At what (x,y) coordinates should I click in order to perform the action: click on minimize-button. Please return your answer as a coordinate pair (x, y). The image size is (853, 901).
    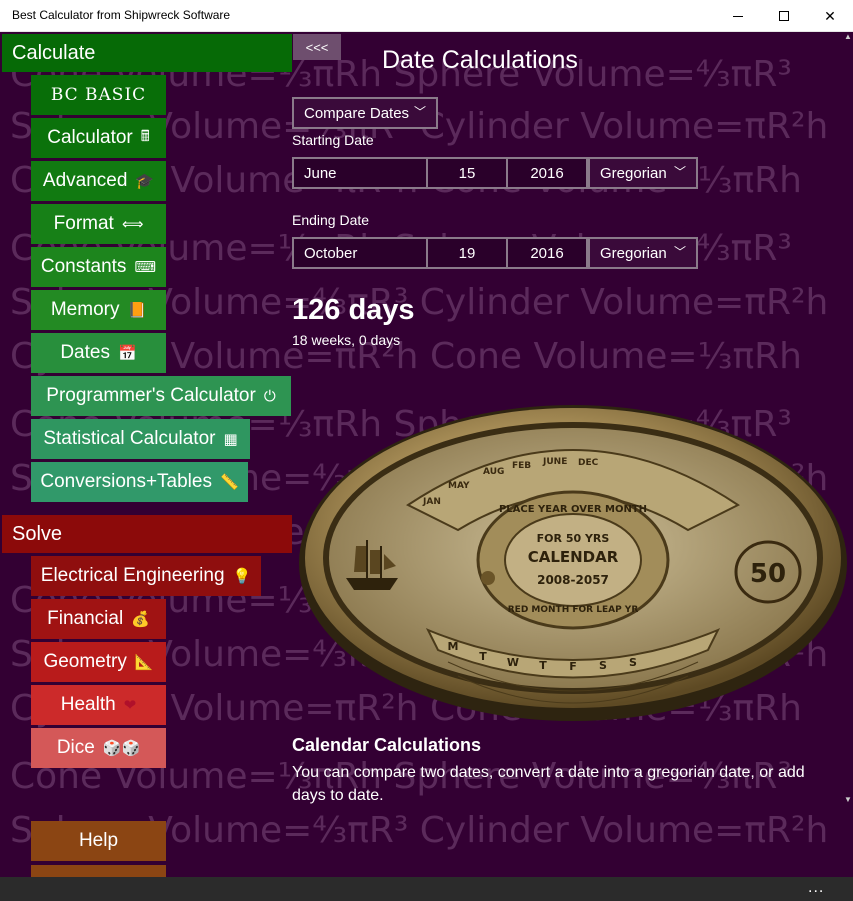
    Looking at the image, I should click on (738, 16).